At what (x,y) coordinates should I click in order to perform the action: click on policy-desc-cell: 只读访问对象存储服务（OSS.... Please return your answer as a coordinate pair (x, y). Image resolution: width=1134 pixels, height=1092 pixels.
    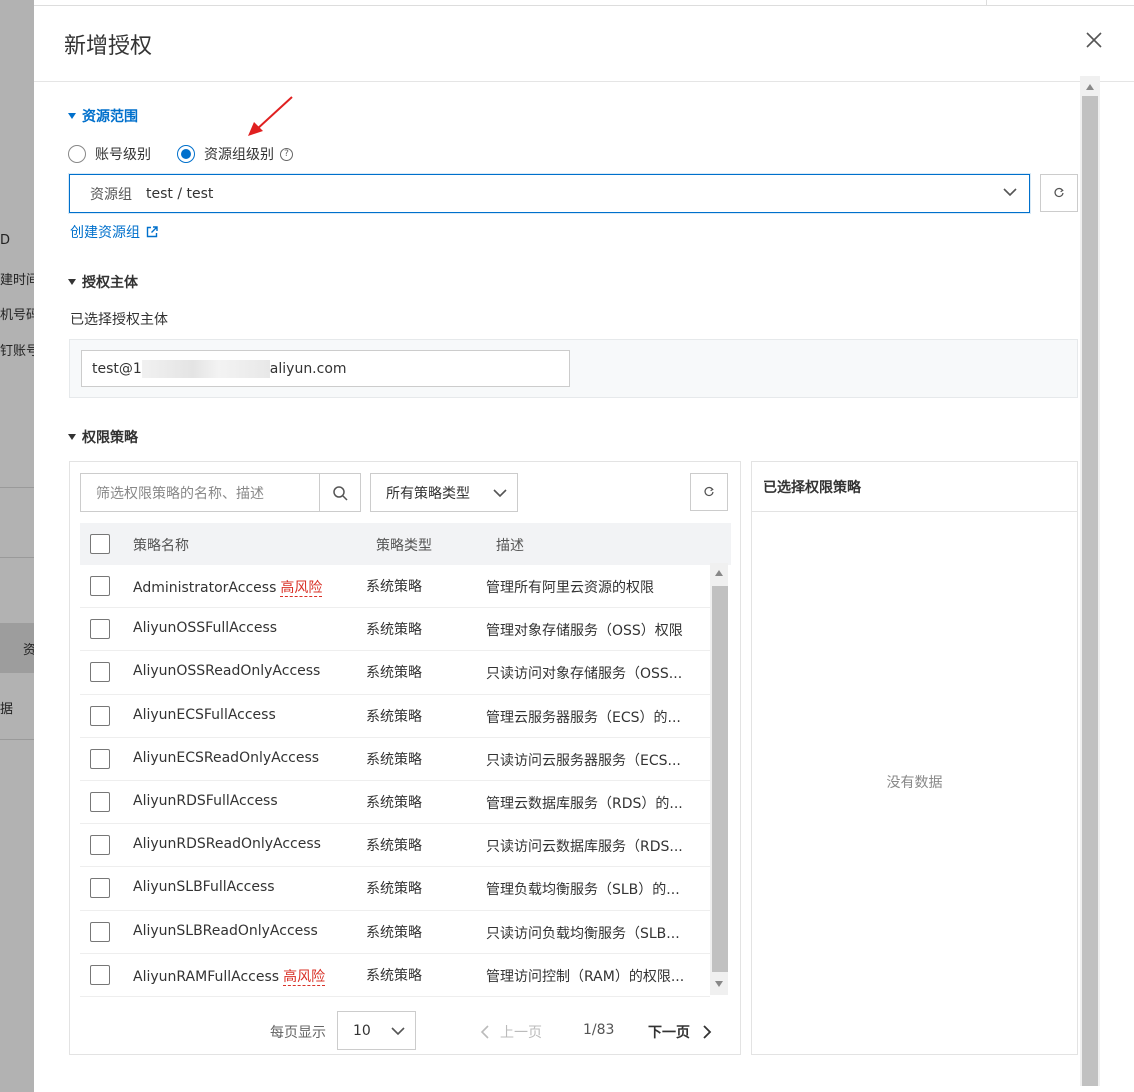
    Looking at the image, I should click on (584, 674).